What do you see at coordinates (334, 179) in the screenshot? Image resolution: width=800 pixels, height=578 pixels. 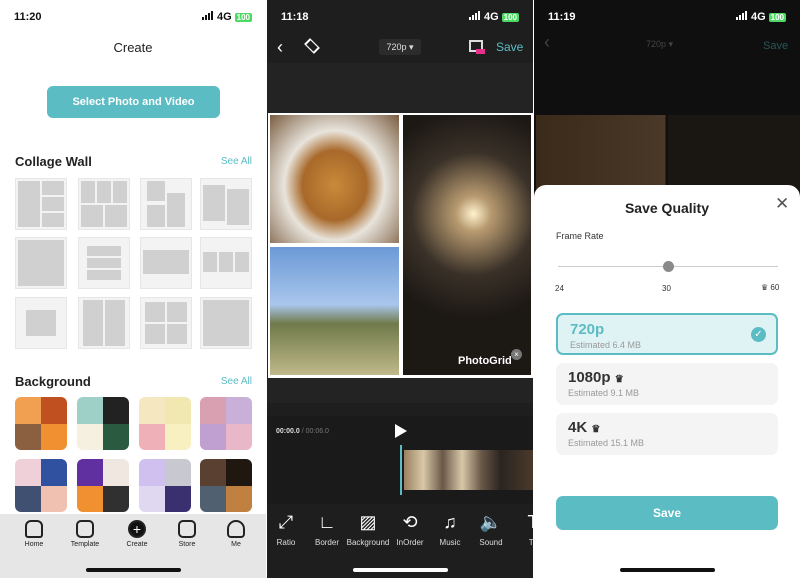 I see `photo-food` at bounding box center [334, 179].